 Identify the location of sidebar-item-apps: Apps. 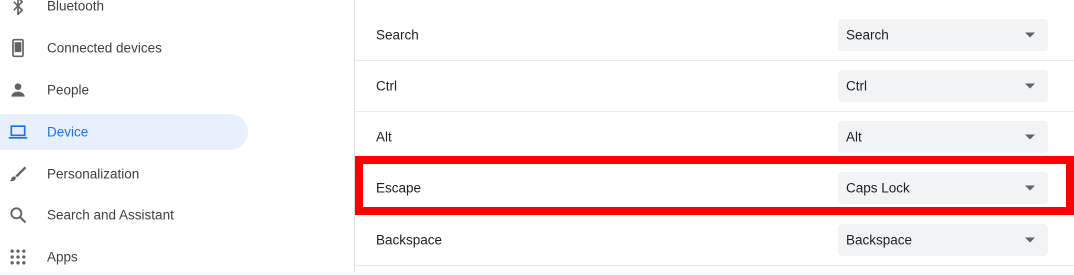
(124, 257).